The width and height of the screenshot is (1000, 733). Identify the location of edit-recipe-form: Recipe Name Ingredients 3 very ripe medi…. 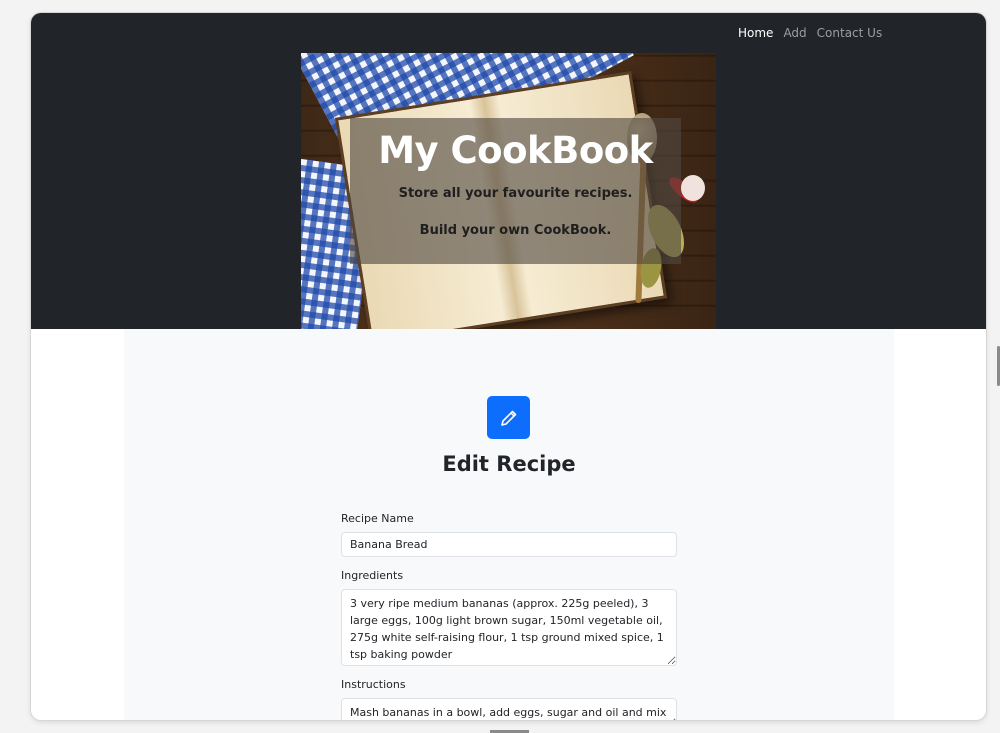
(509, 616).